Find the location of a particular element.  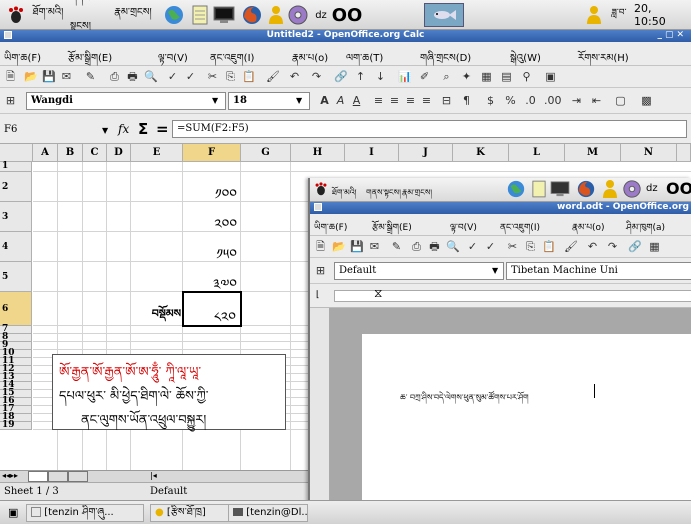

help-icon: ▣ is located at coordinates (550, 76).